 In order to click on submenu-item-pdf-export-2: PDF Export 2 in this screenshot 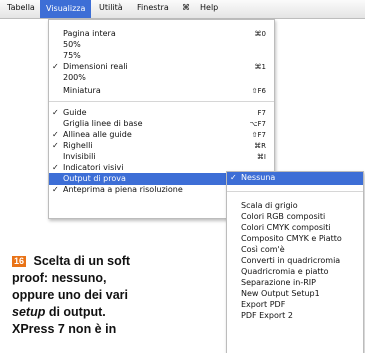, I will do `click(295, 316)`.